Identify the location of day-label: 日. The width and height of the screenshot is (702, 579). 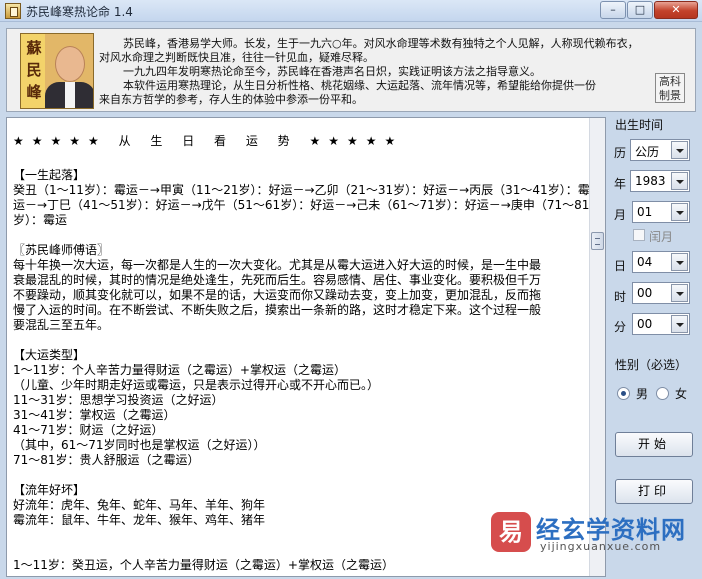
(620, 266).